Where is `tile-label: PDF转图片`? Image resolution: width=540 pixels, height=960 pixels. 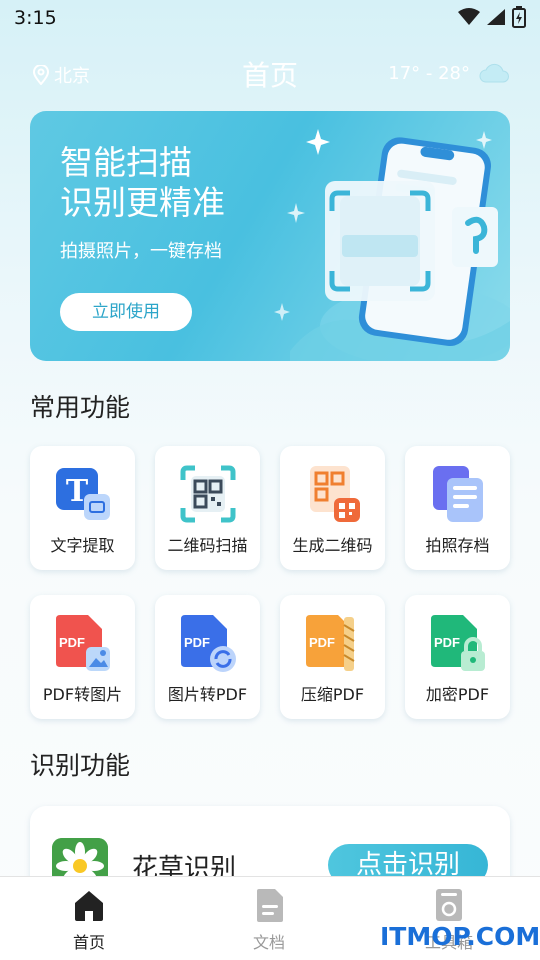 tile-label: PDF转图片 is located at coordinates (82, 694).